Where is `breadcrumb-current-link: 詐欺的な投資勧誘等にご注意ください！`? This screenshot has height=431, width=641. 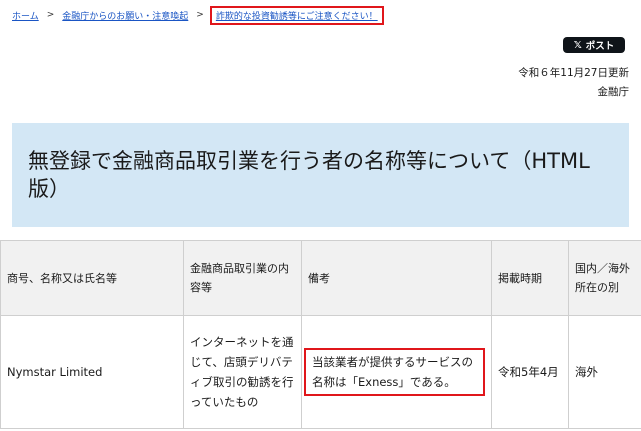 breadcrumb-current-link: 詐欺的な投資勧誘等にご注意ください！ is located at coordinates (296, 15).